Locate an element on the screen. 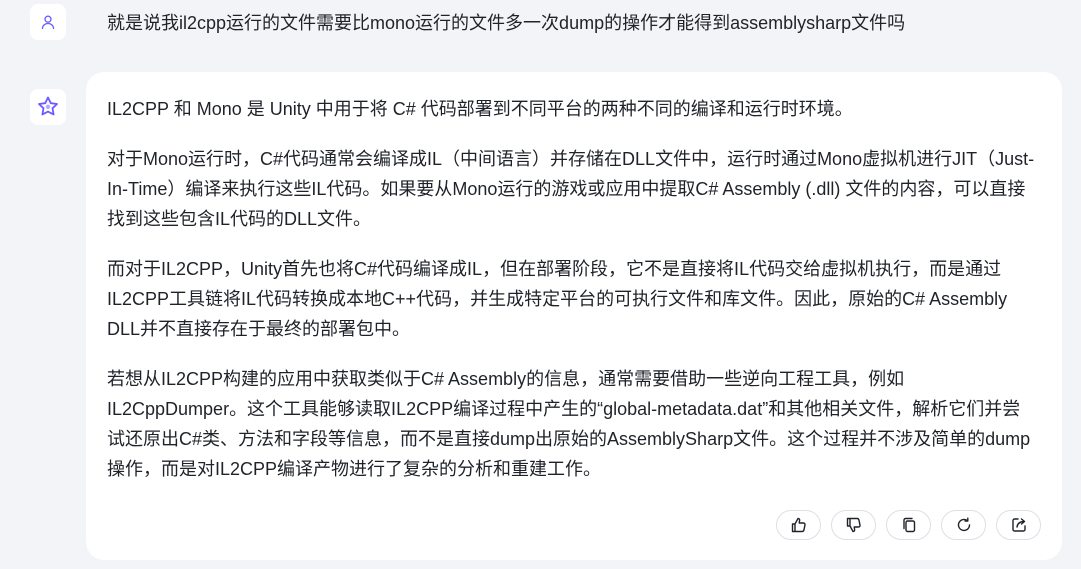  kimi-logo-icon is located at coordinates (48, 106).